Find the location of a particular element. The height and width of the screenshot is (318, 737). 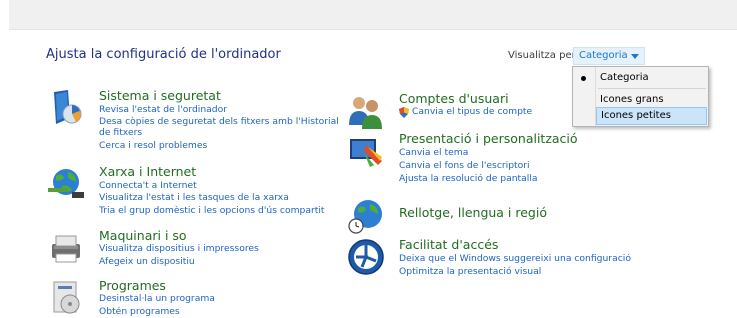

link: Cerca i resol problemes is located at coordinates (153, 146).